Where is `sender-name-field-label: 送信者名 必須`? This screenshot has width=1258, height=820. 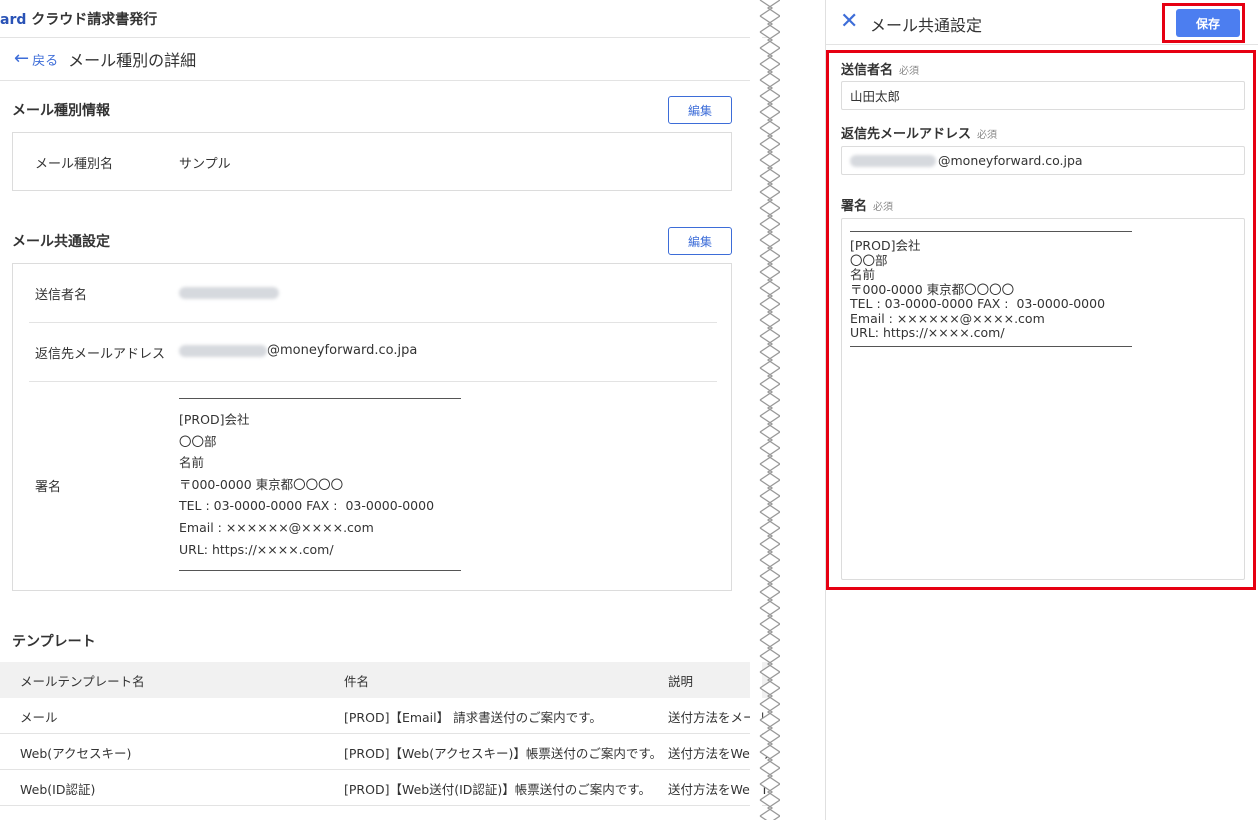 sender-name-field-label: 送信者名 必須 is located at coordinates (880, 68).